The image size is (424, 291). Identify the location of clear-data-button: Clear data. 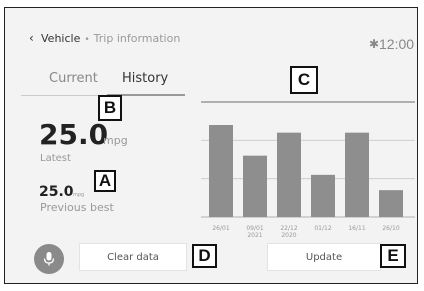
(133, 257).